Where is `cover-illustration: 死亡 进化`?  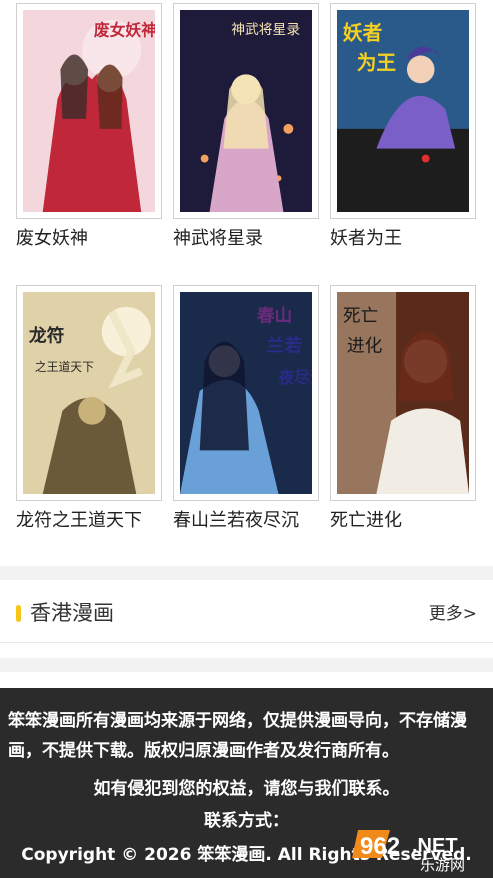
cover-illustration: 死亡 进化 is located at coordinates (403, 393).